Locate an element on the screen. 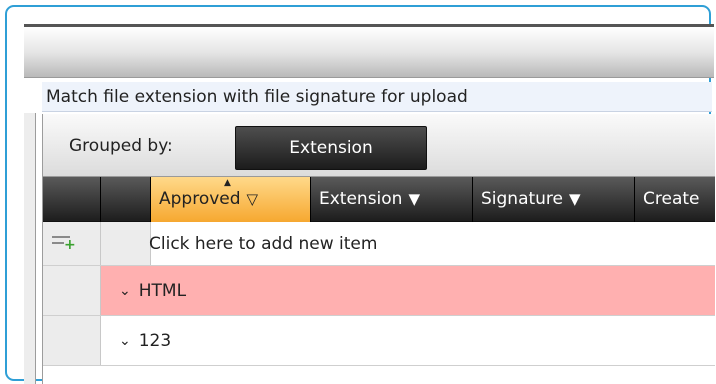 This screenshot has height=384, width=716. add-new-item-row: + Click here to add new item is located at coordinates (379, 244).